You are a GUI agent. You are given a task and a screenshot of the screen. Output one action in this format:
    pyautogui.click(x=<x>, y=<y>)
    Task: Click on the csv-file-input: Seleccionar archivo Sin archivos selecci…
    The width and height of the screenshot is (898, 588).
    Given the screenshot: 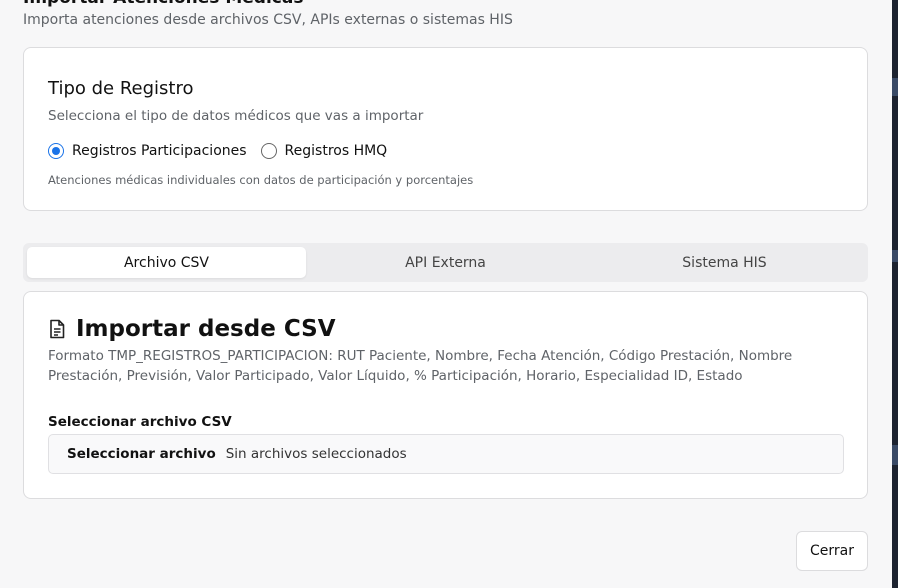 What is the action you would take?
    pyautogui.click(x=446, y=454)
    